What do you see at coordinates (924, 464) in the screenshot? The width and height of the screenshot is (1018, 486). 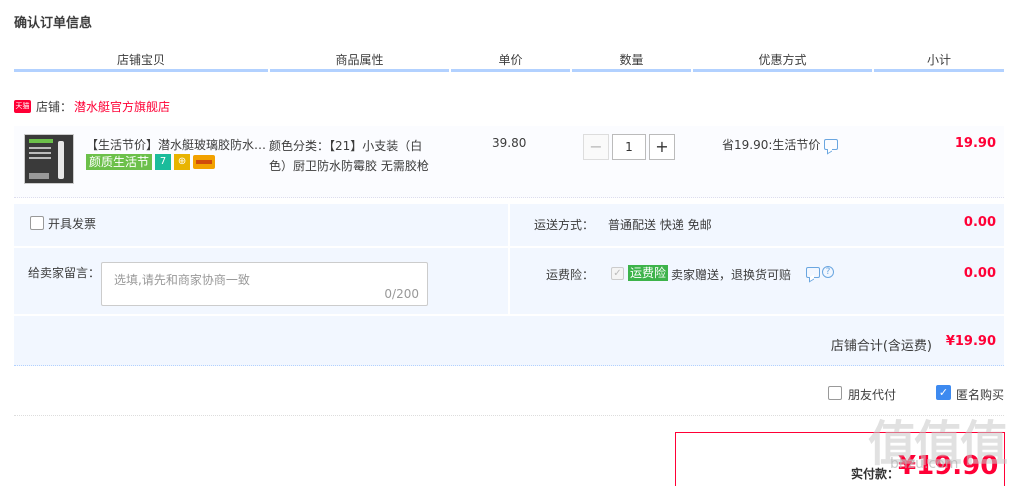 I see `watermark-url: bhzu.com` at bounding box center [924, 464].